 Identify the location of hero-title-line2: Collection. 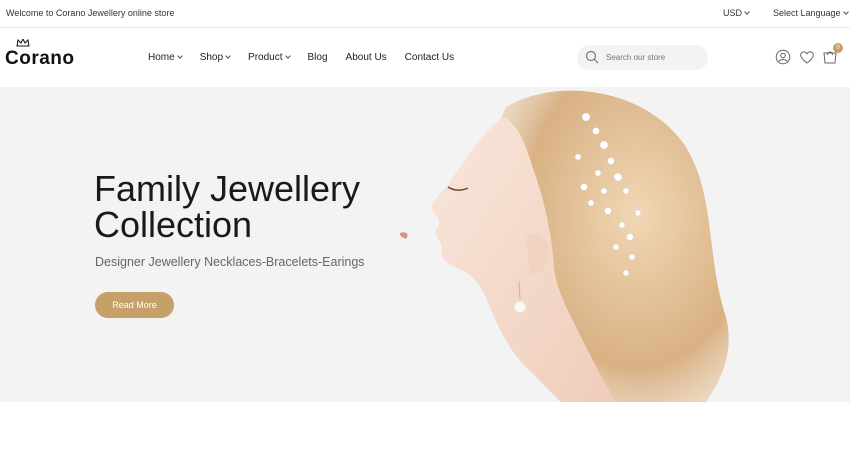
(173, 224).